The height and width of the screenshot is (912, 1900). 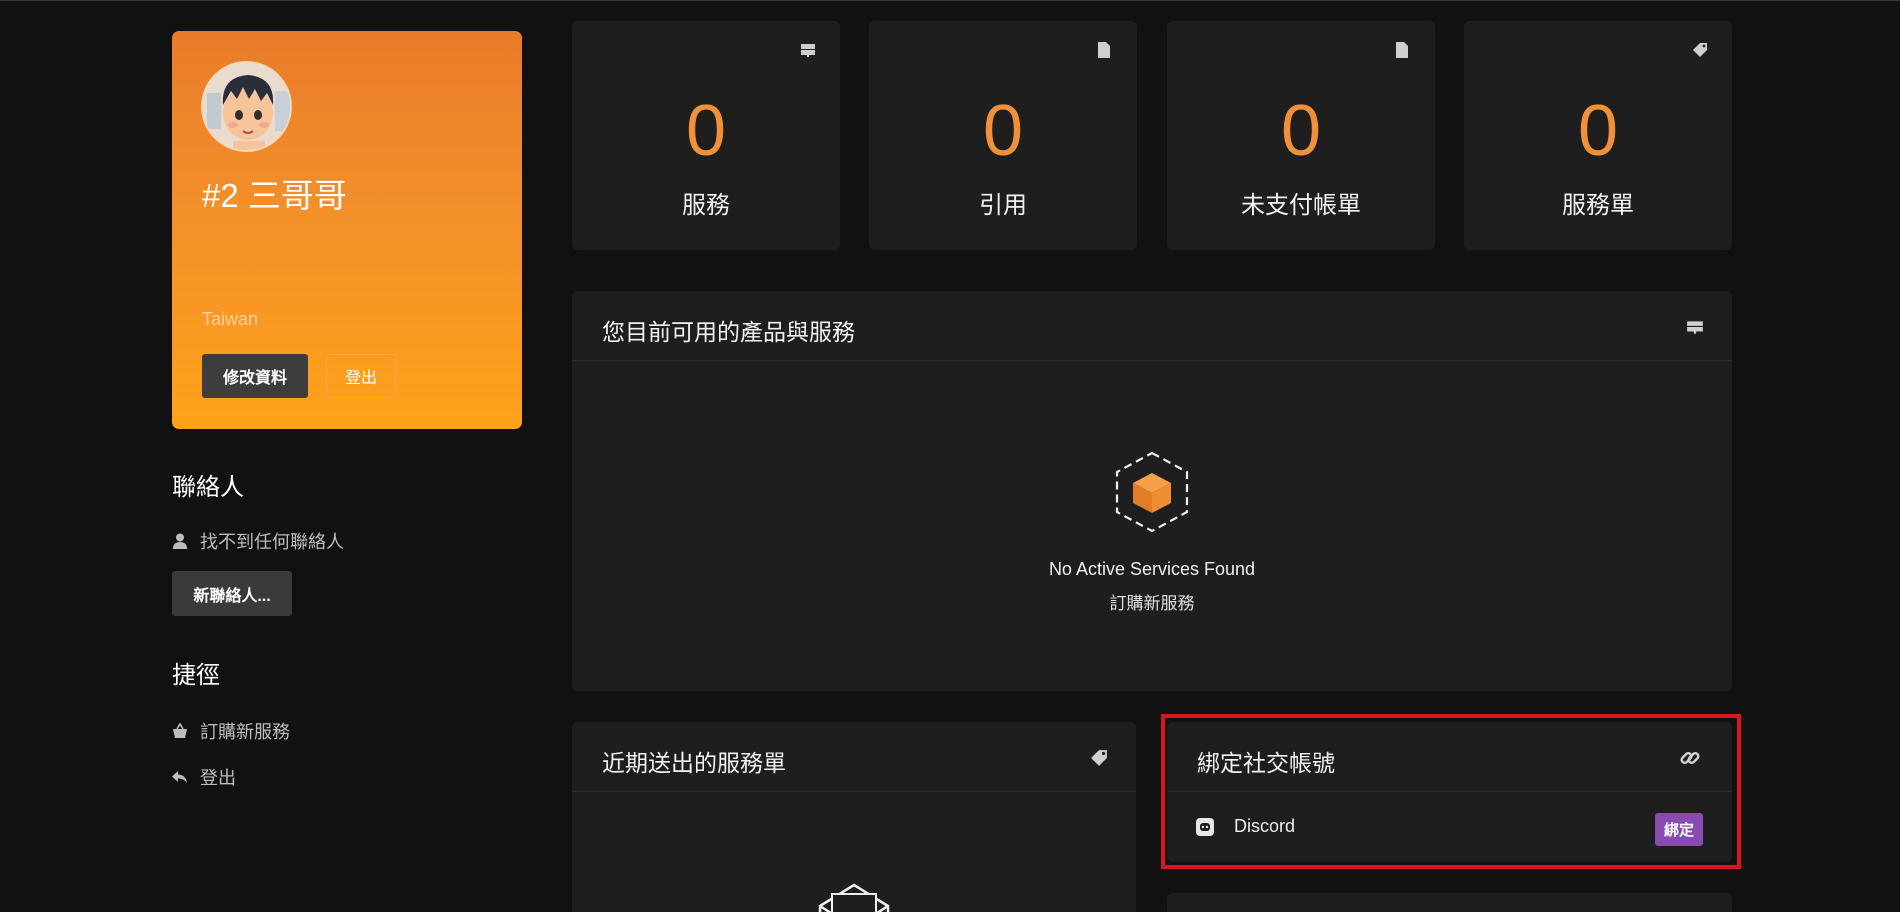 What do you see at coordinates (361, 376) in the screenshot?
I see `logout-button: 登出` at bounding box center [361, 376].